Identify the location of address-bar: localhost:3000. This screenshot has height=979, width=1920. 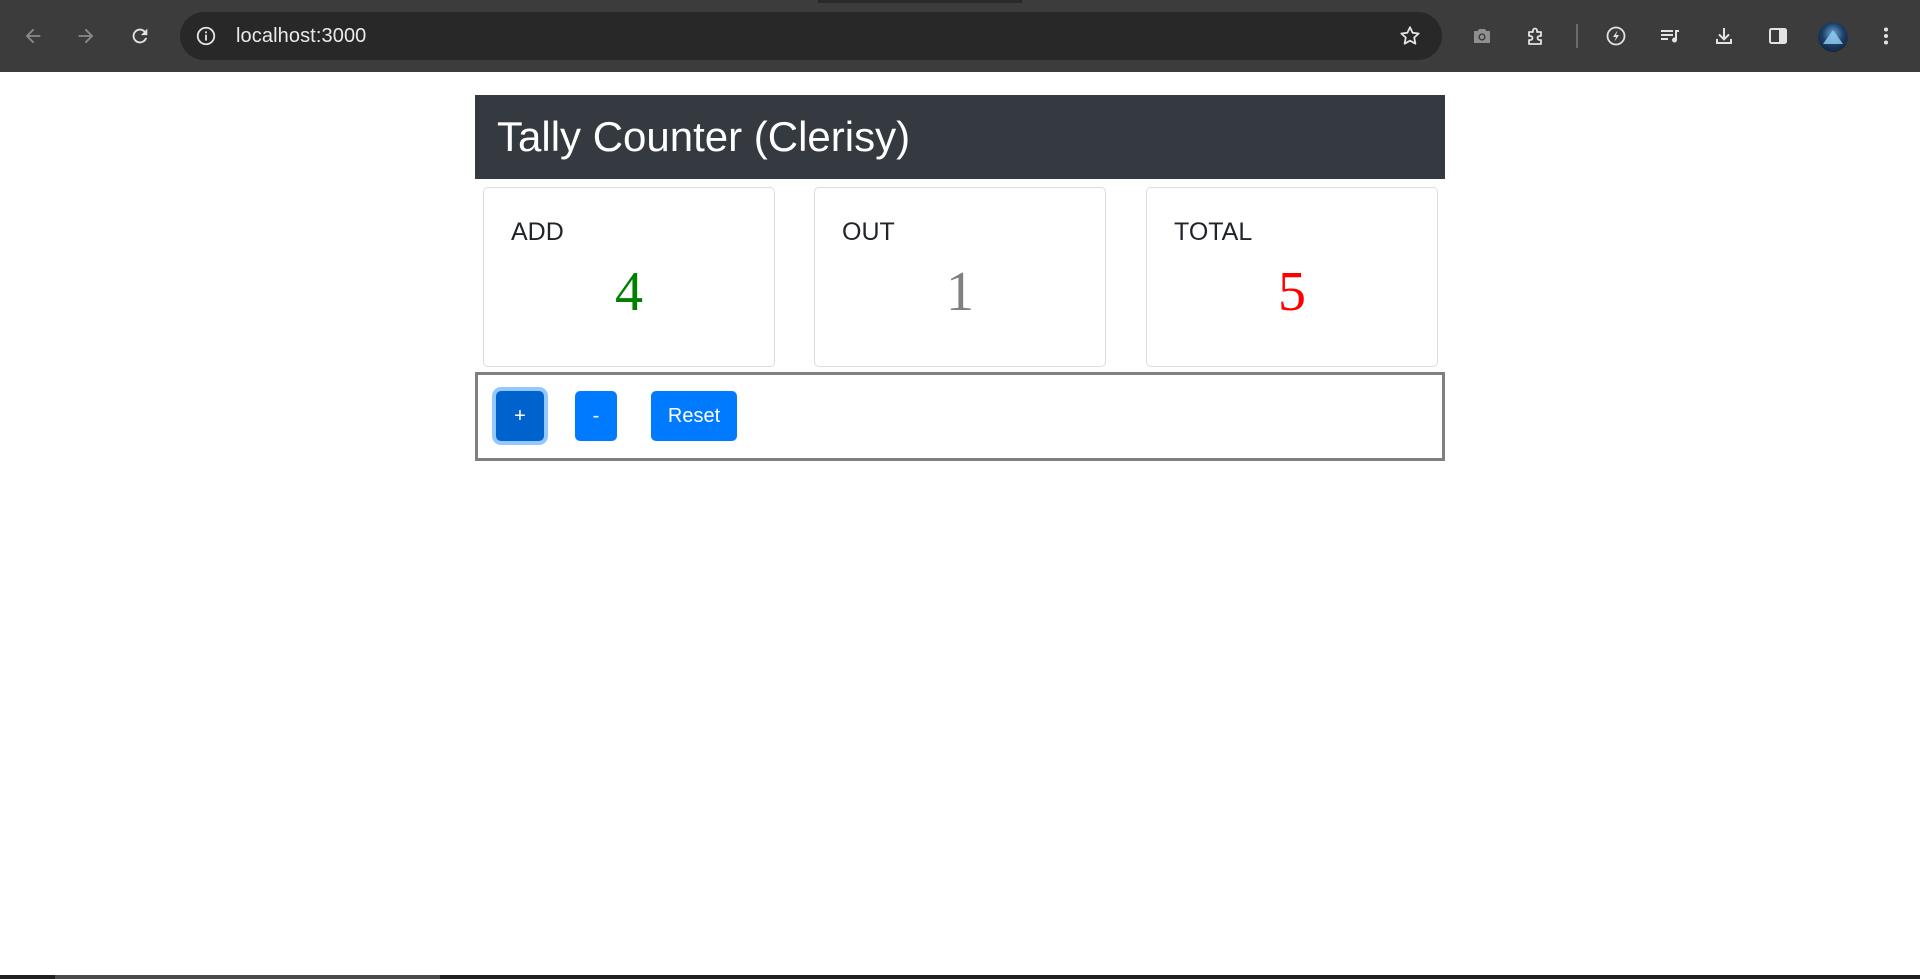
(811, 36).